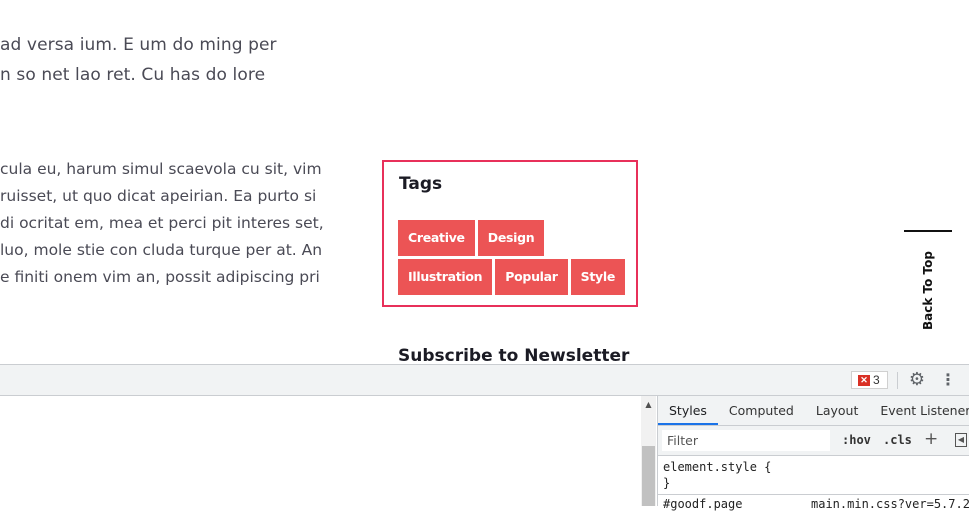  I want to click on back-to-top-label: Back To Top, so click(928, 290).